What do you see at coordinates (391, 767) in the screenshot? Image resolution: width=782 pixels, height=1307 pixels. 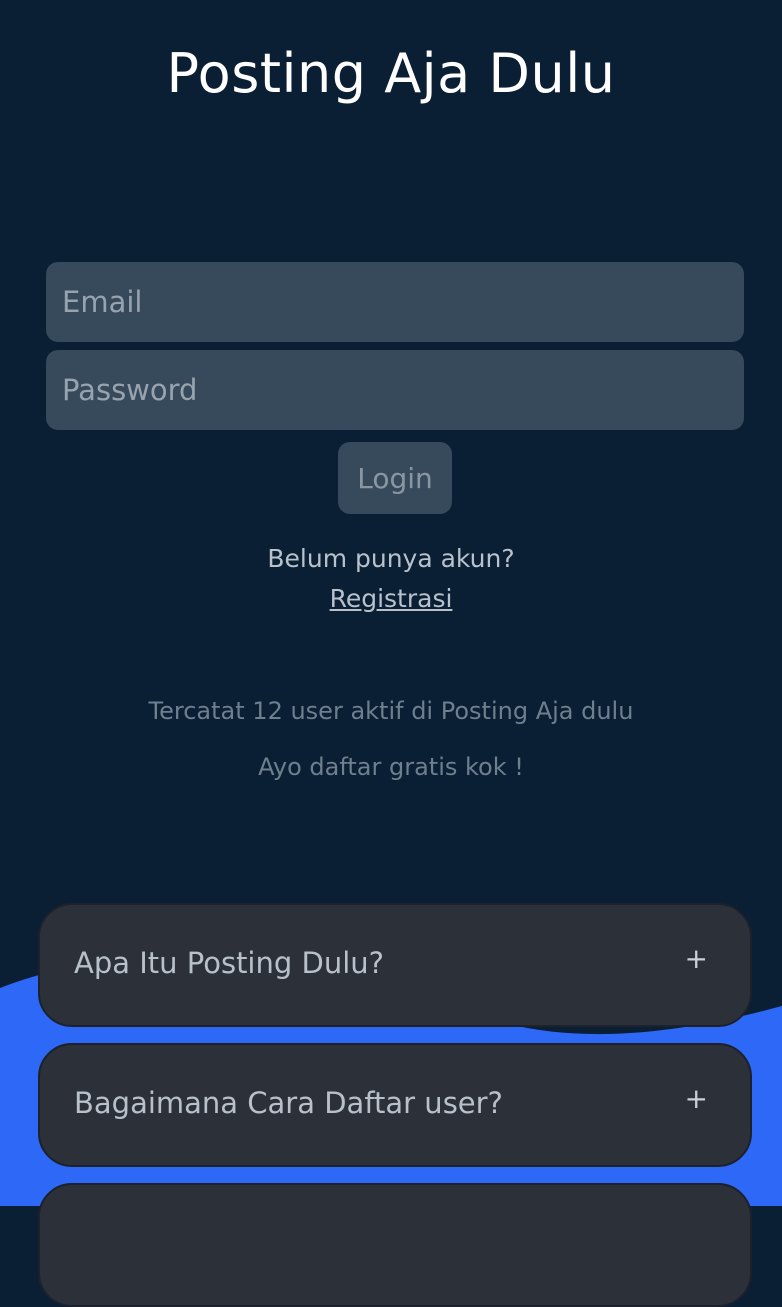 I see `signup-cta-text: Ayo daftar gratis kok !` at bounding box center [391, 767].